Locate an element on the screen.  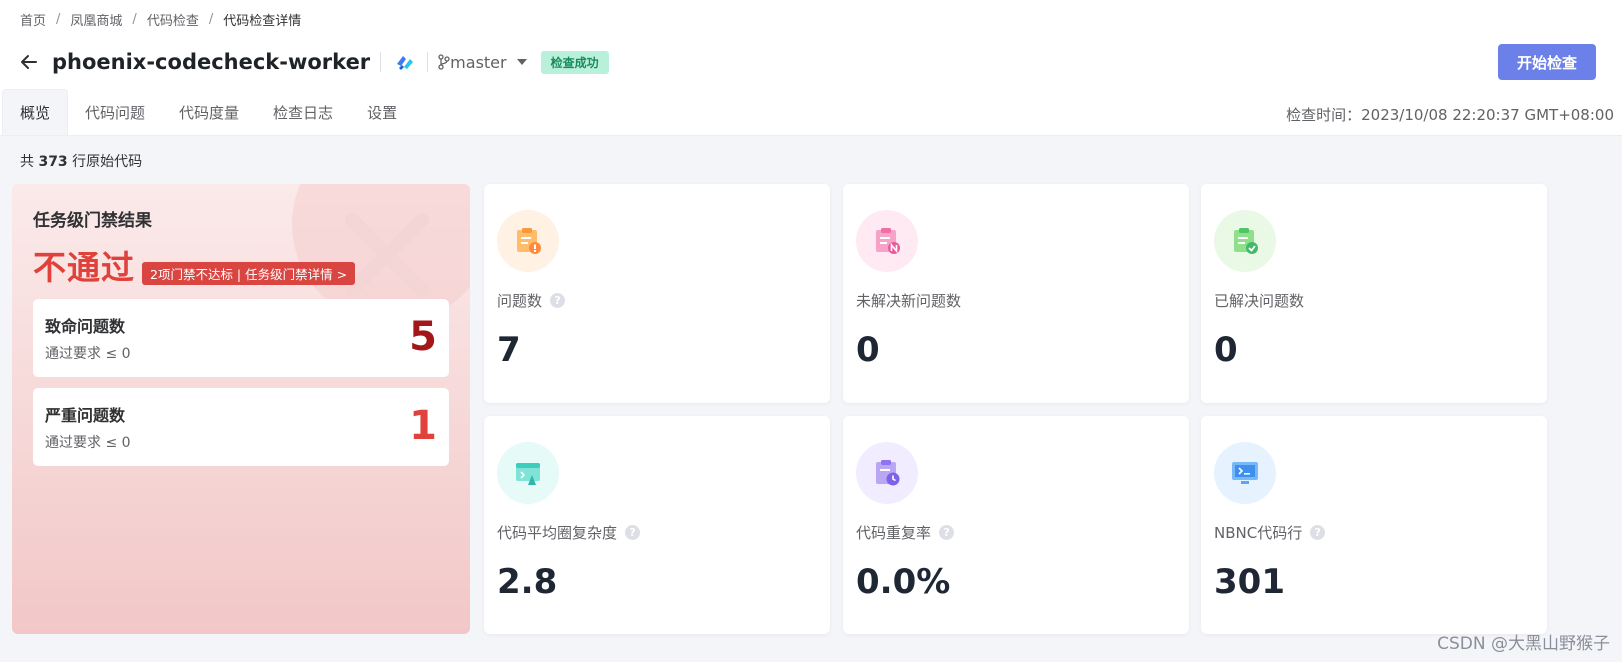
metric-label-text: NBNC代码行 is located at coordinates (1258, 533).